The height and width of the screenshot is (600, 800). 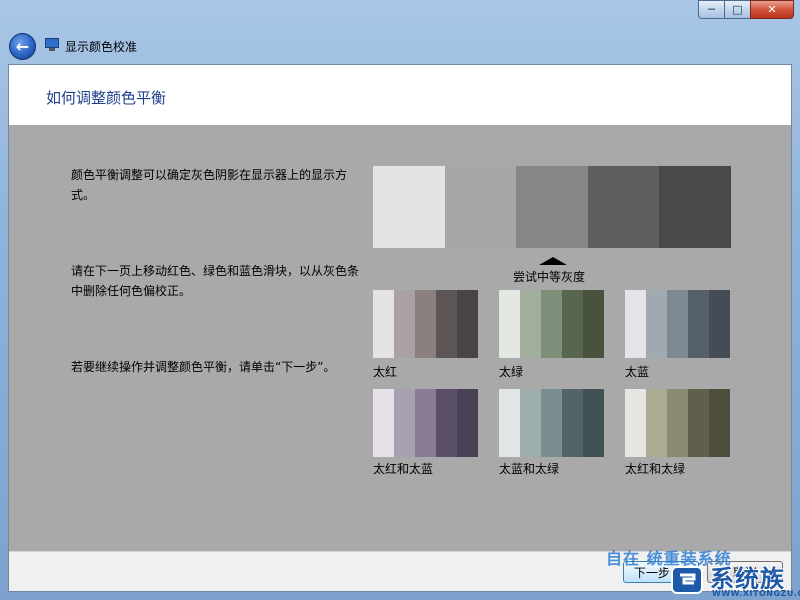 I want to click on minimize-button: ─, so click(x=711, y=9).